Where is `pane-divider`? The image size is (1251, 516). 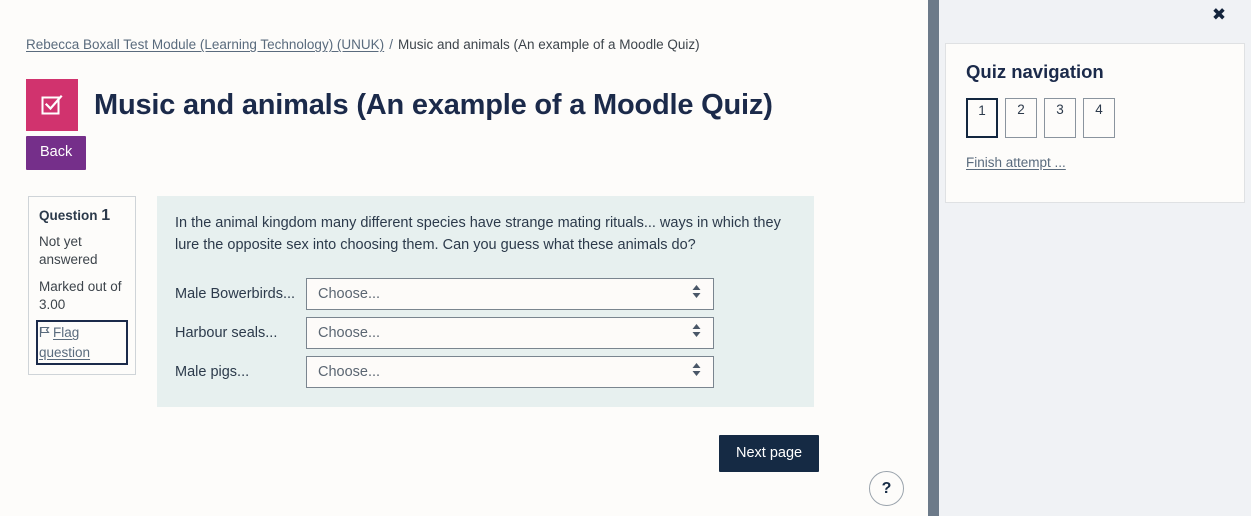
pane-divider is located at coordinates (933, 258).